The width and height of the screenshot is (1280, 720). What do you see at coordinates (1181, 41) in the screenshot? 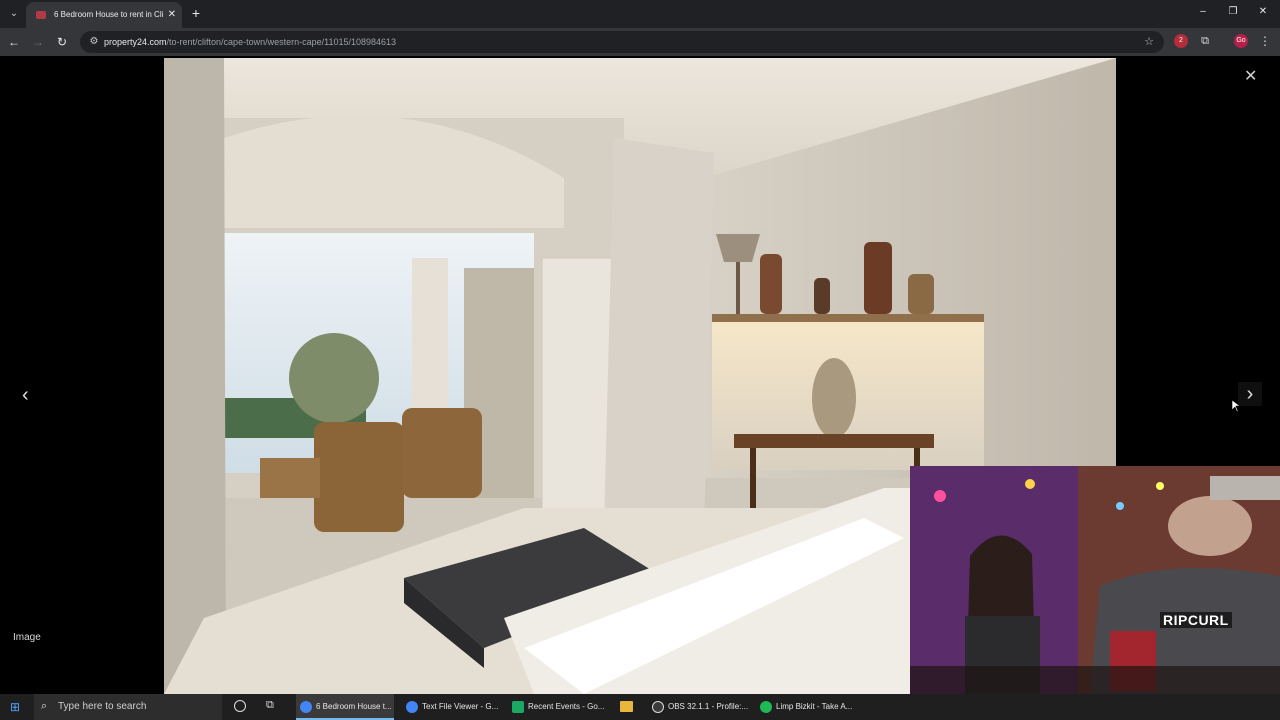
I see `extension-badge-icon: 2` at bounding box center [1181, 41].